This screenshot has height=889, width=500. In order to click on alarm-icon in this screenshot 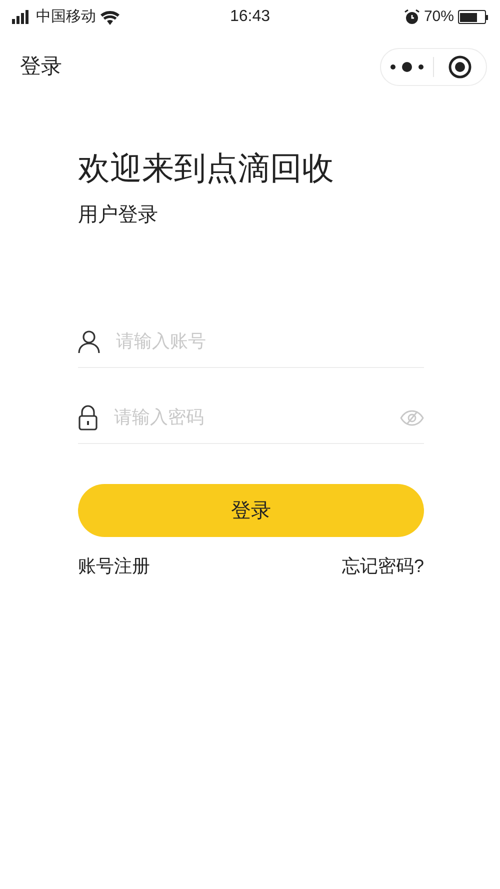, I will do `click(412, 17)`.